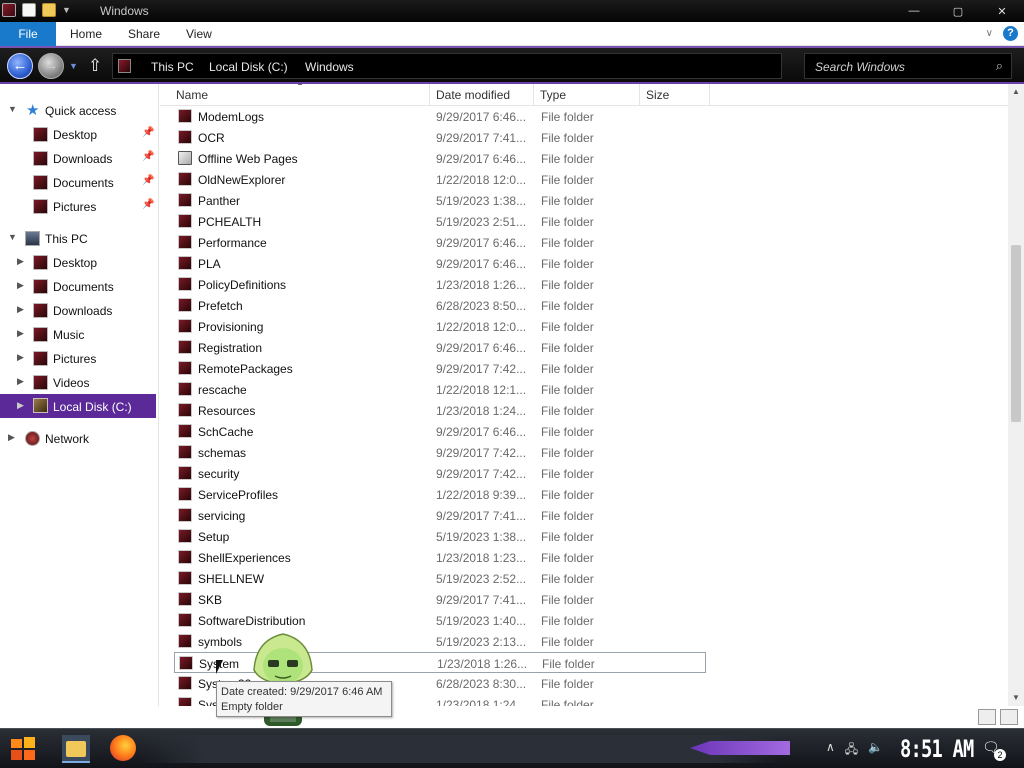  I want to click on new-folder-icon, so click(49, 10).